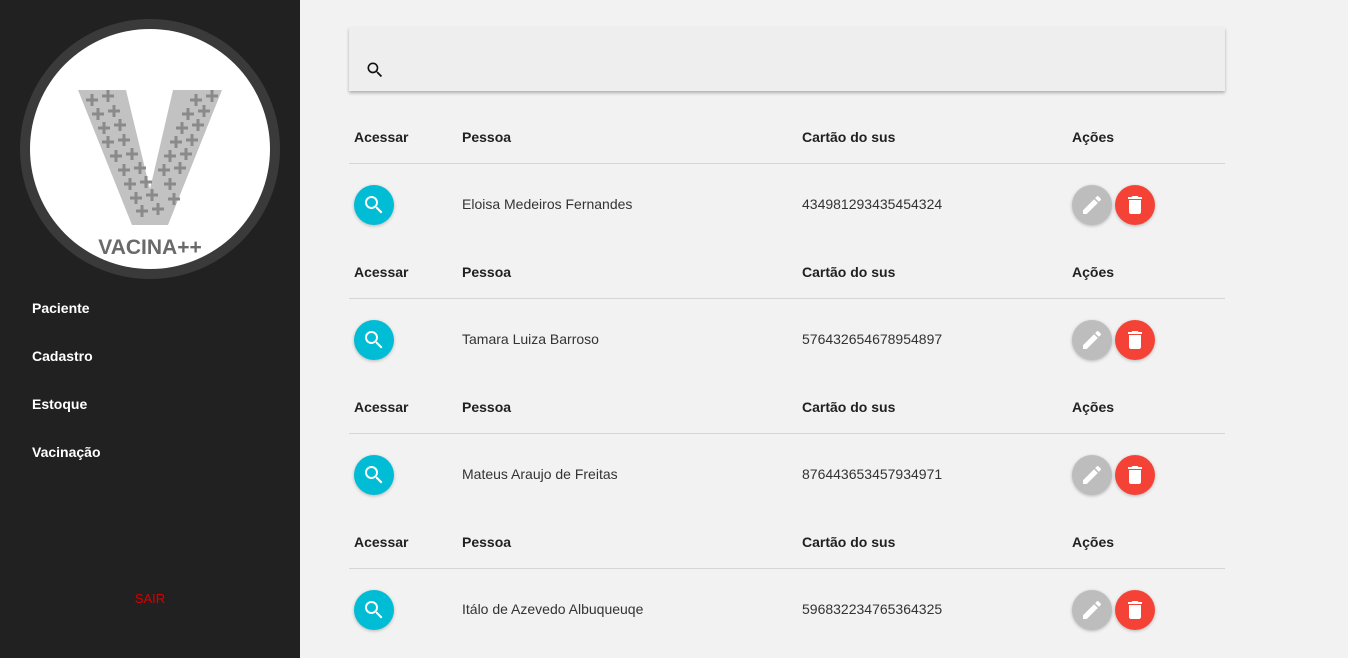  I want to click on sidebar-item-paciente: Paciente, so click(66, 324).